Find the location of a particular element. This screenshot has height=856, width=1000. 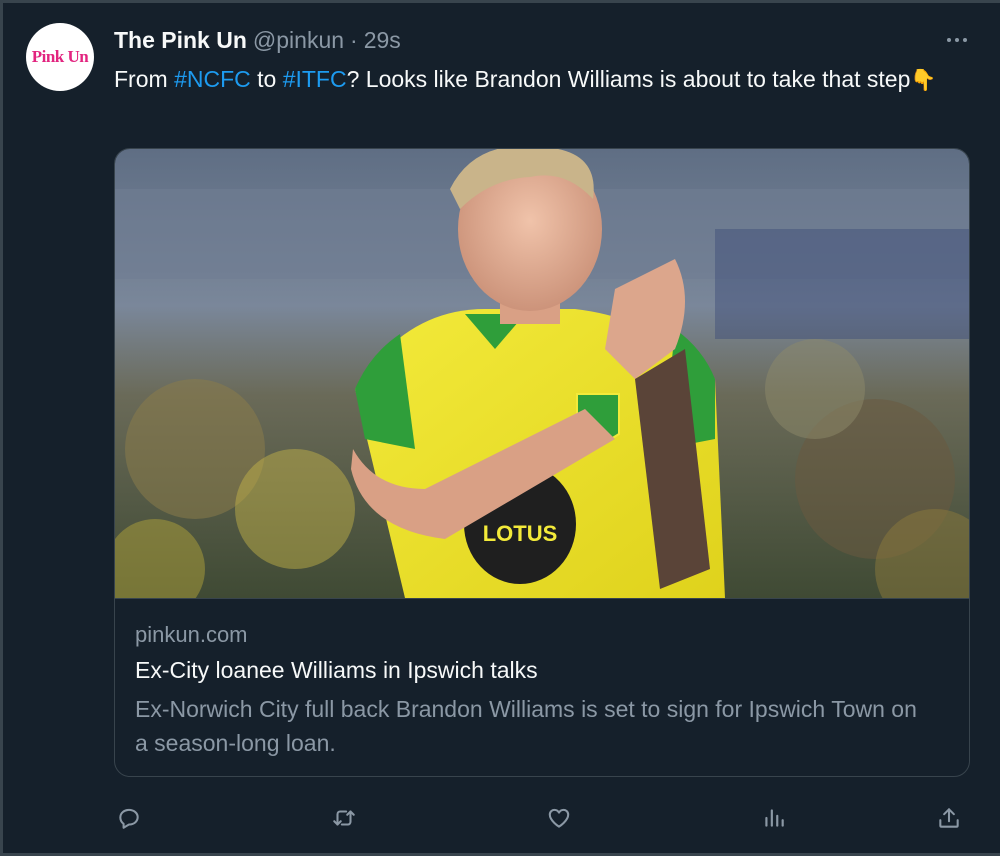

heart-icon is located at coordinates (559, 818).